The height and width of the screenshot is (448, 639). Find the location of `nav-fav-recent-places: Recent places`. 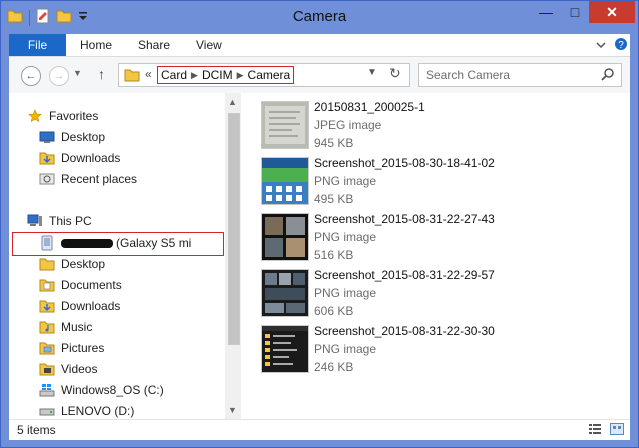

nav-fav-recent-places: Recent places is located at coordinates (88, 179).